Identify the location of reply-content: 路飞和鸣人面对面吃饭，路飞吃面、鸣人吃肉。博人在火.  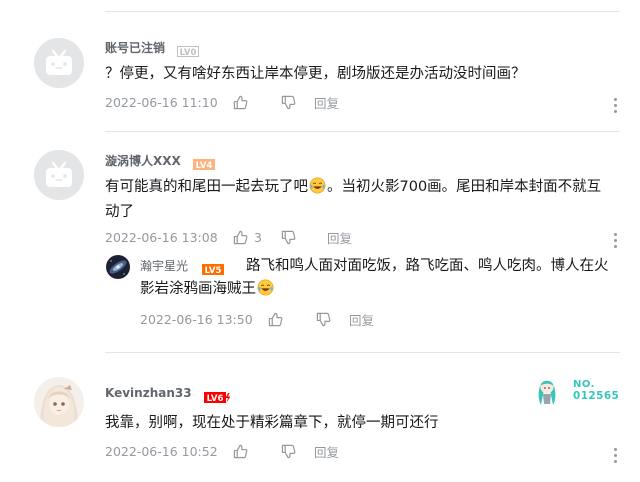
(385, 266).